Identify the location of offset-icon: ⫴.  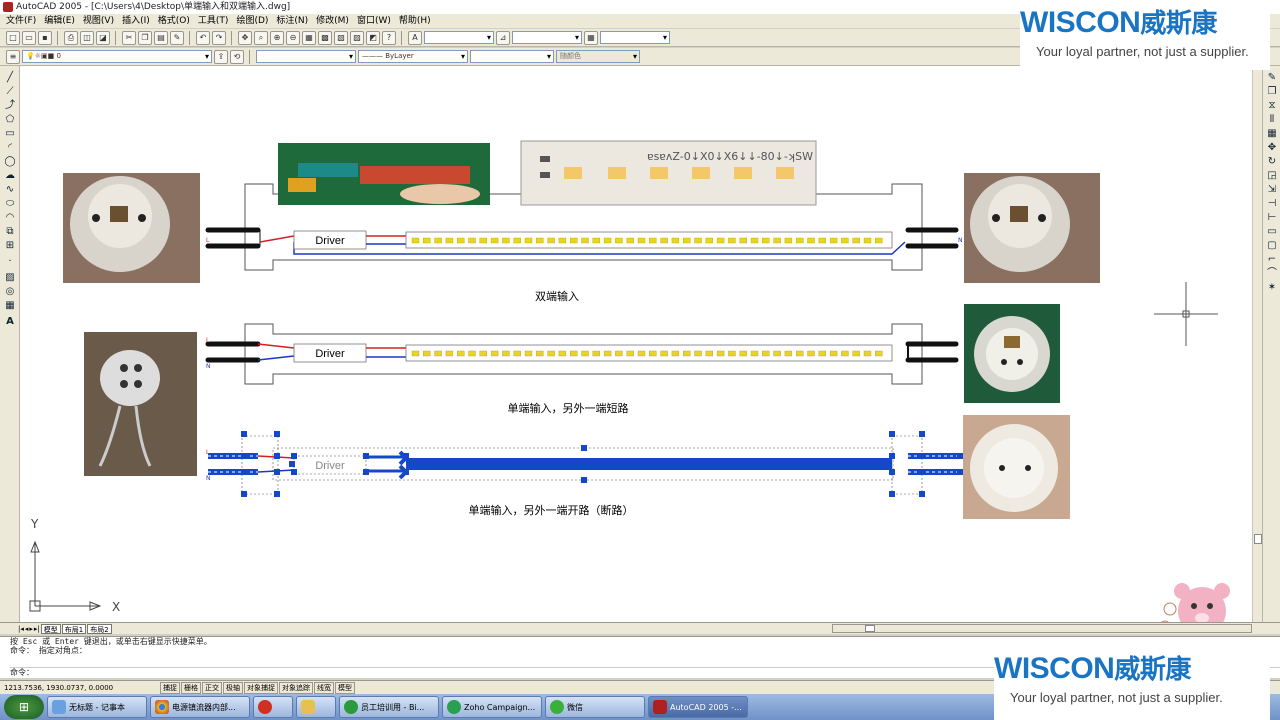
(1272, 120).